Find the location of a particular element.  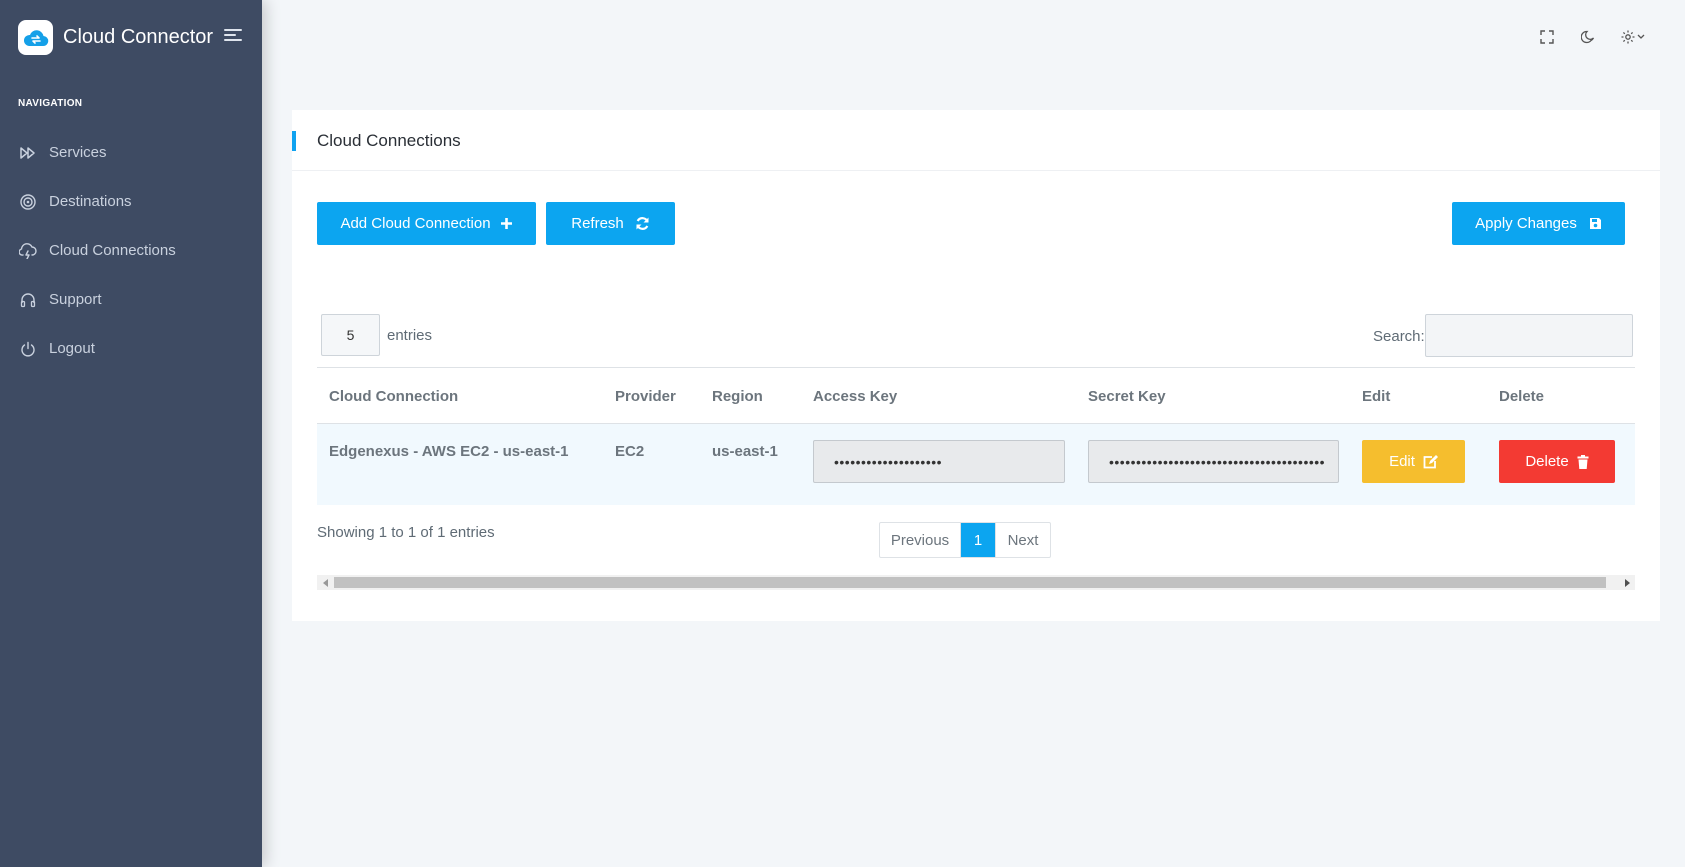

sidebar-item-label: Cloud Connections is located at coordinates (112, 250).